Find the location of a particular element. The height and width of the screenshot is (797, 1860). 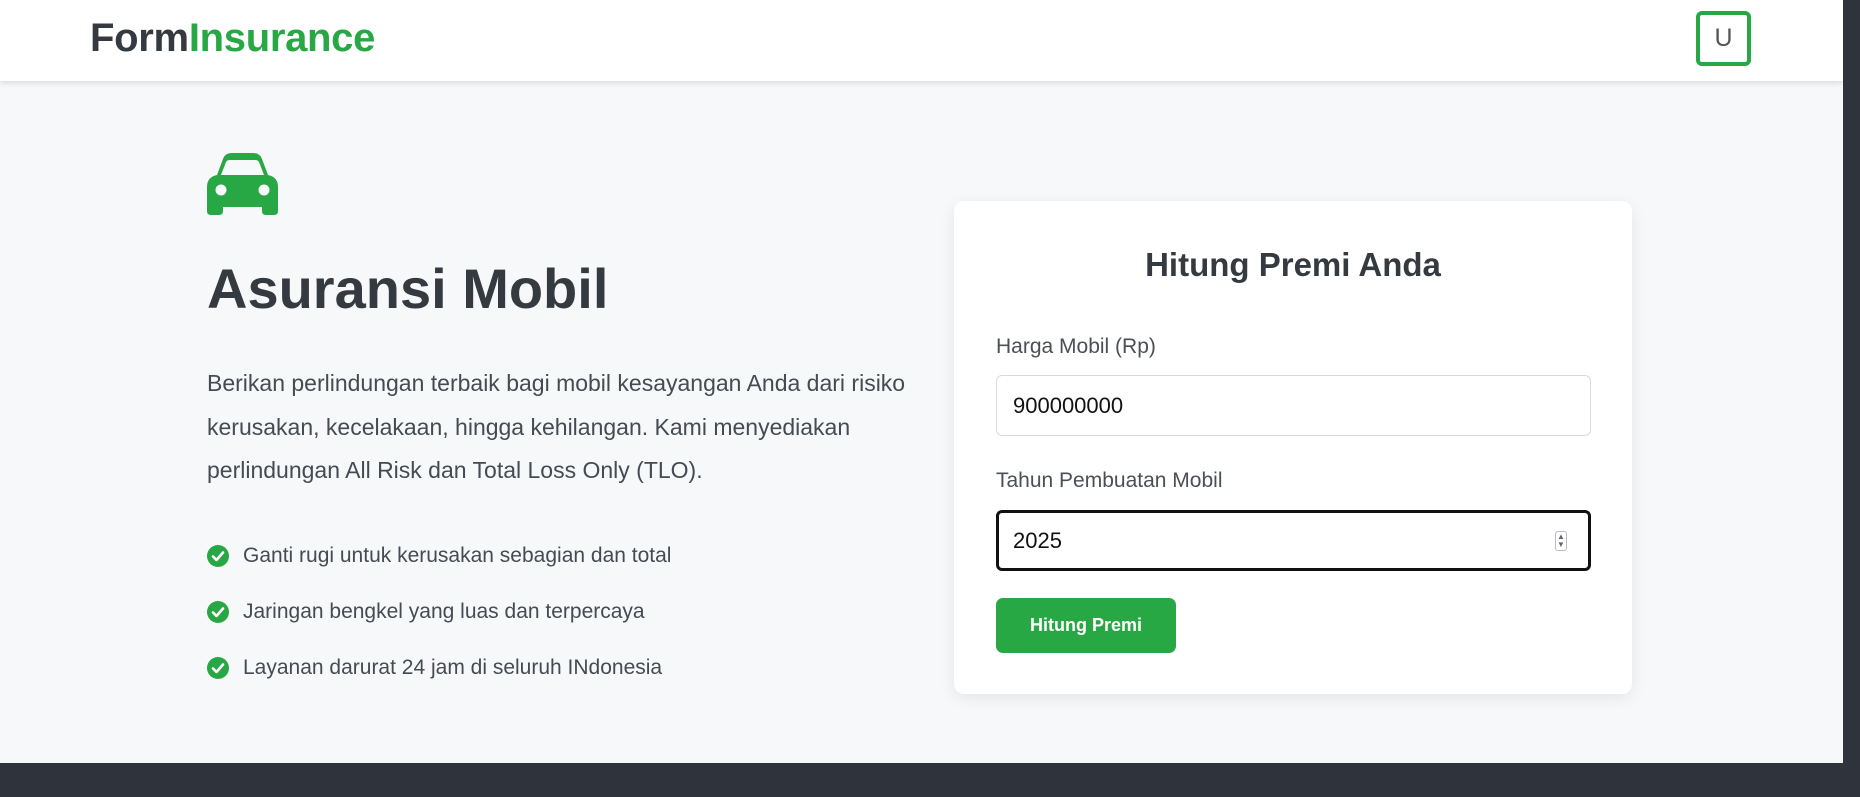

year-stepper: ▲ ▼ is located at coordinates (1561, 541).